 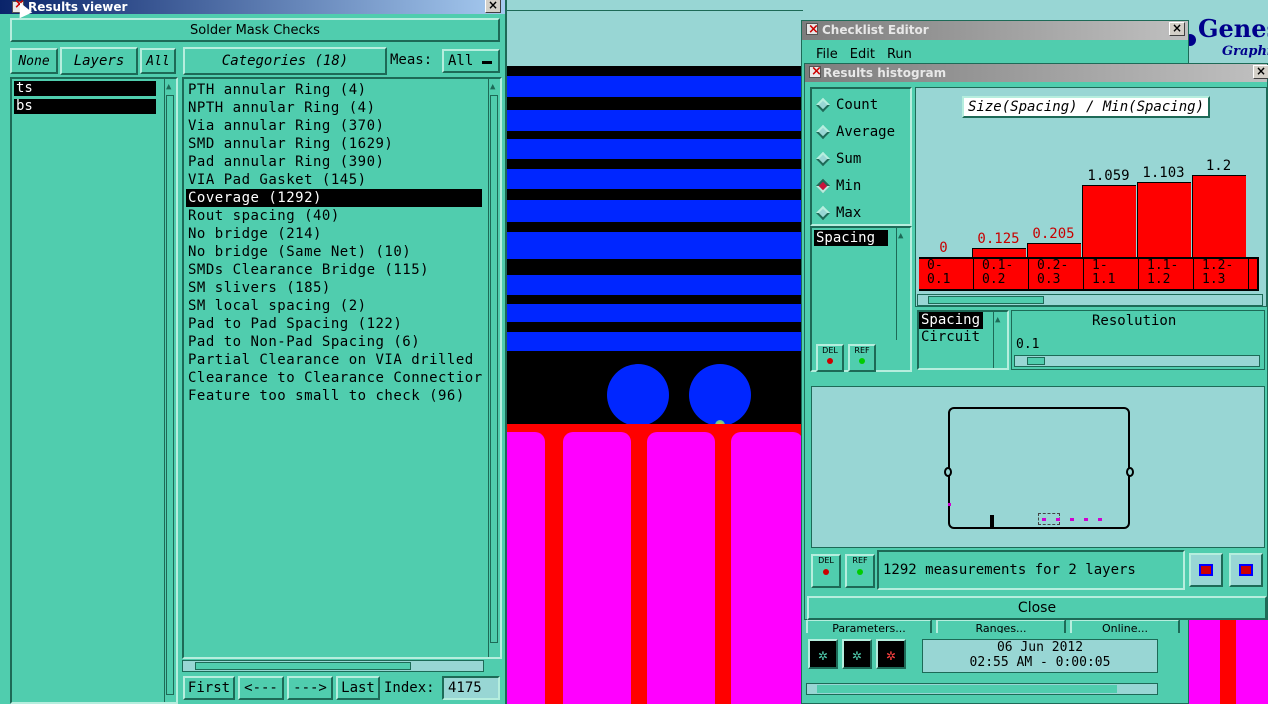 What do you see at coordinates (334, 144) in the screenshot?
I see `category-item: SMD annular Ring (1629)` at bounding box center [334, 144].